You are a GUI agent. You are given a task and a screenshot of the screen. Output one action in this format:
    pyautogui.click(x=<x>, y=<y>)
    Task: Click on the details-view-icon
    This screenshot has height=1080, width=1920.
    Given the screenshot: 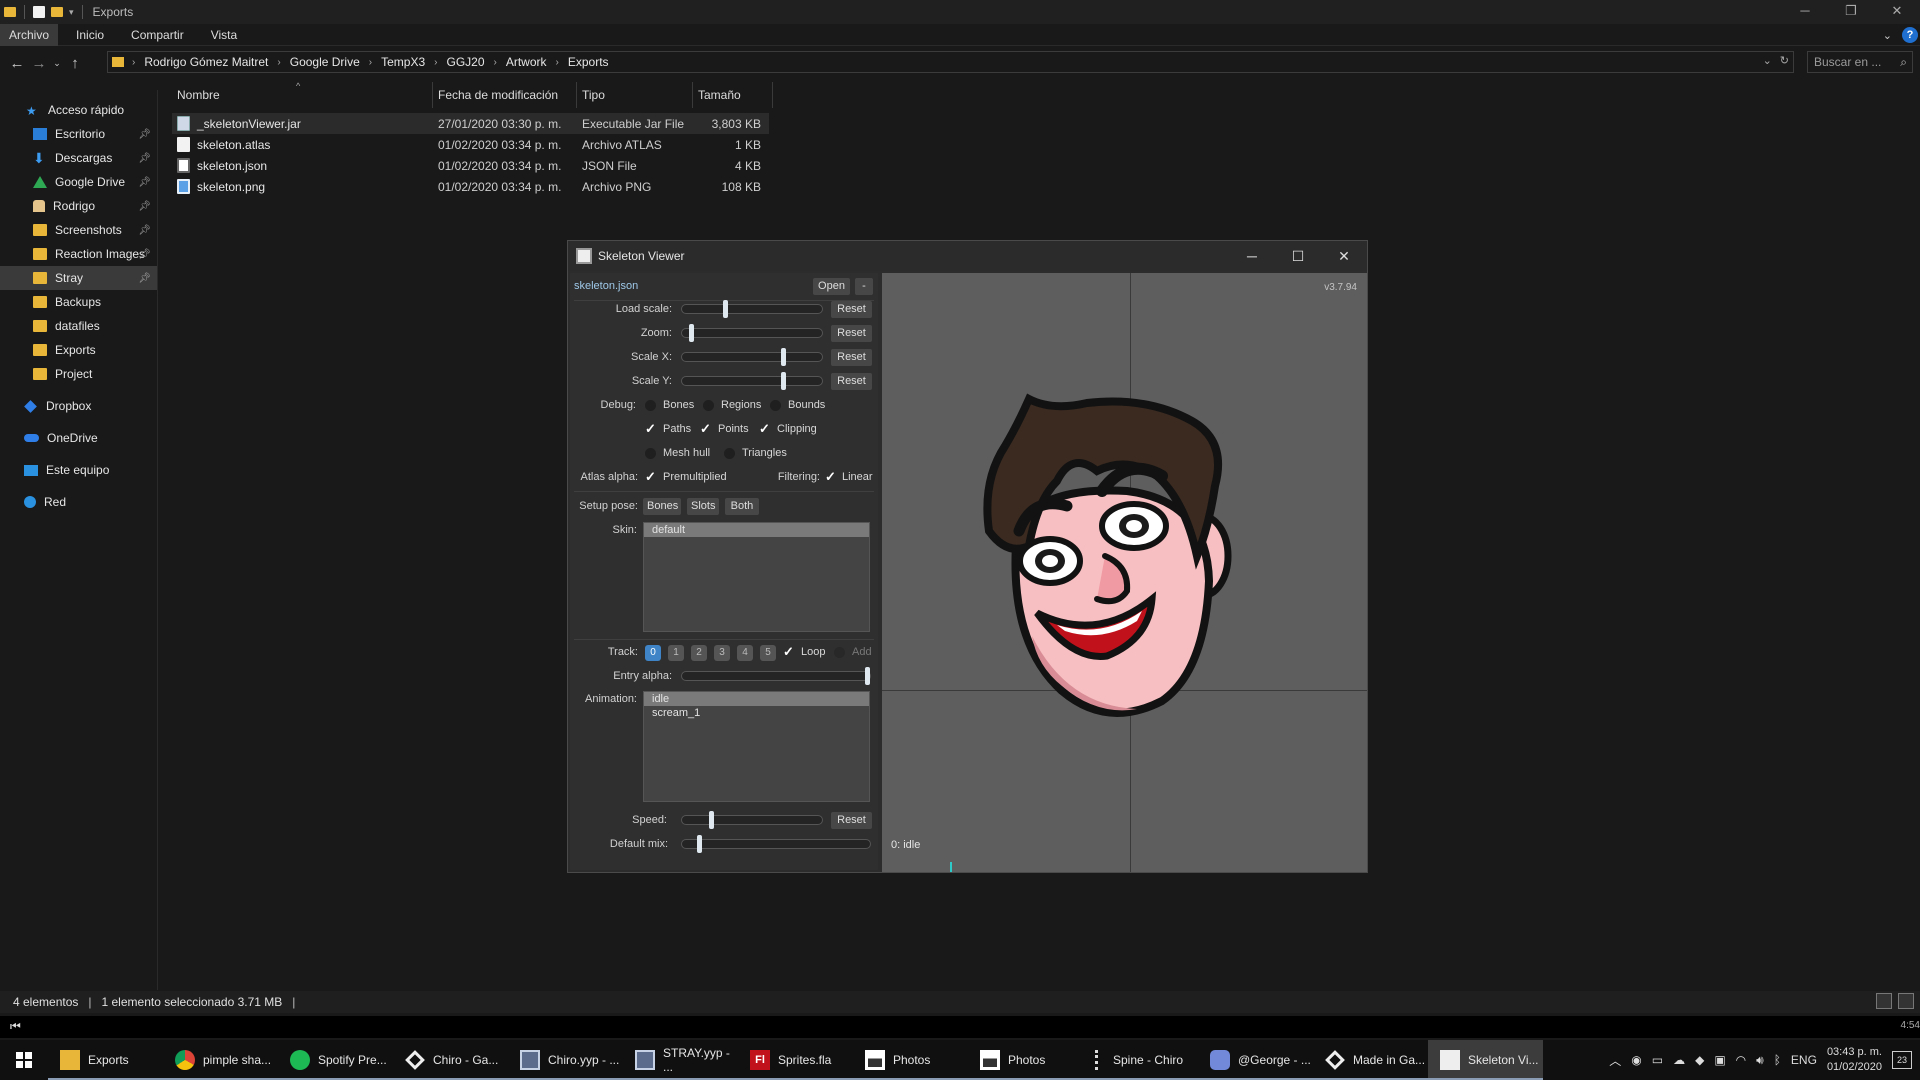 What is the action you would take?
    pyautogui.click(x=1884, y=1001)
    